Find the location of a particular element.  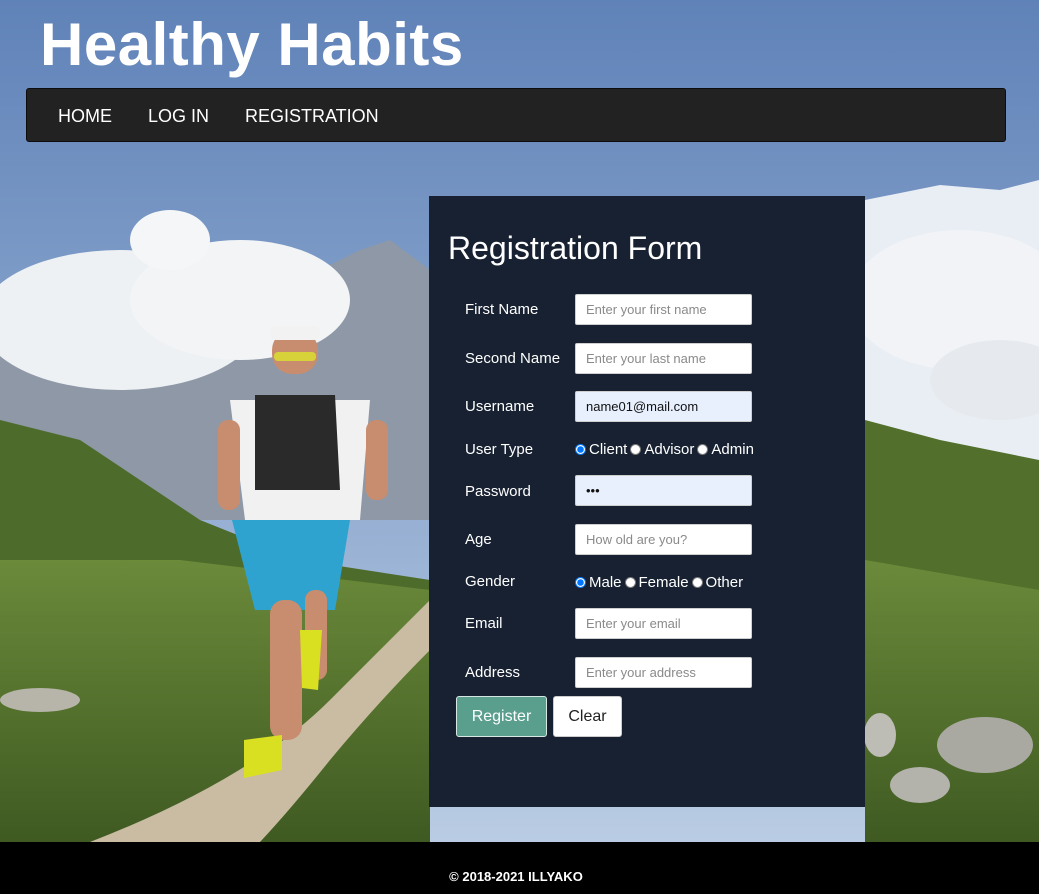

user-type-client-radio is located at coordinates (580, 449).